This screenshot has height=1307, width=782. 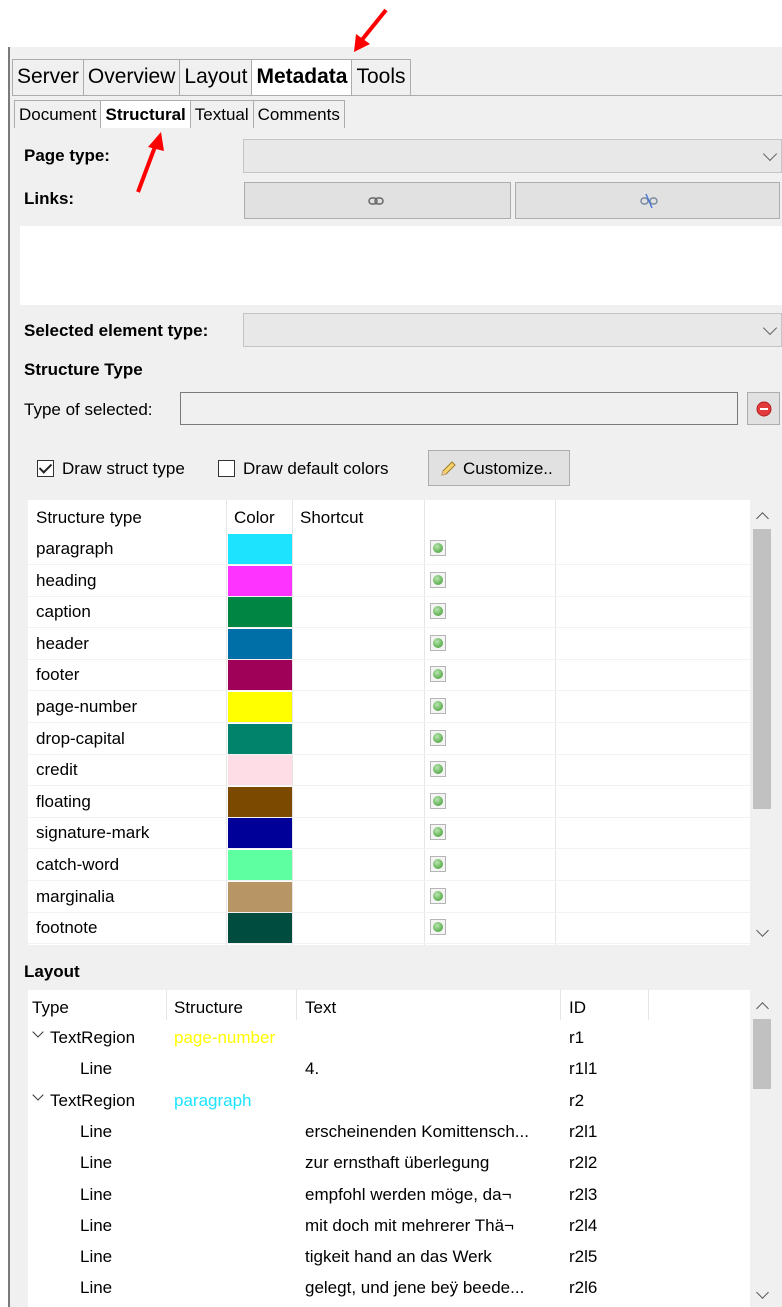 I want to click on layout-row: TextRegion page-number r1, so click(x=389, y=1039).